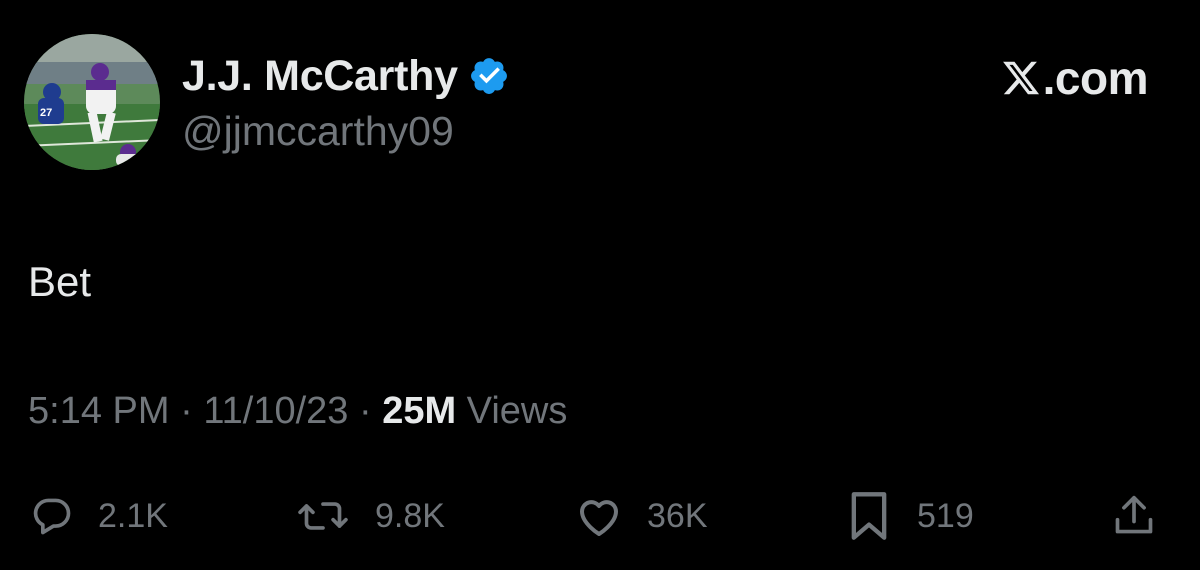 The width and height of the screenshot is (1200, 570). Describe the element at coordinates (318, 131) in the screenshot. I see `author-handle: @jjmccarthy09` at that location.